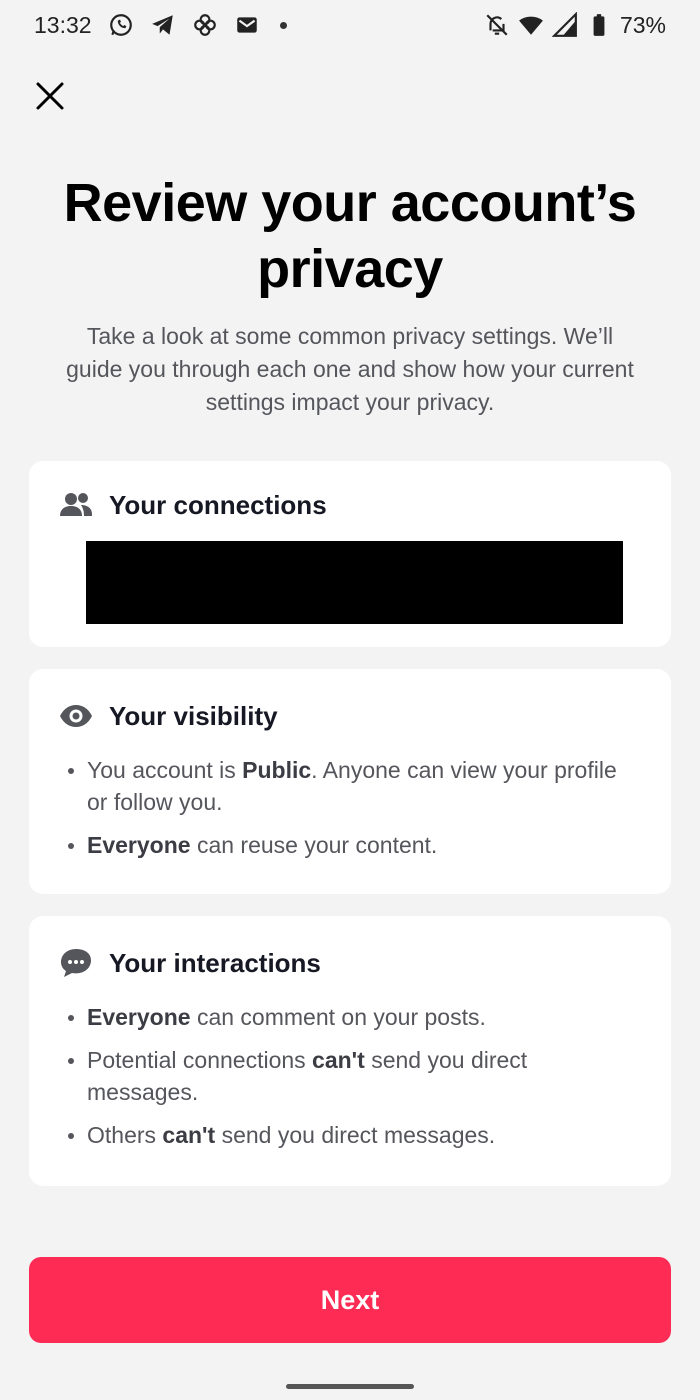 The image size is (700, 1400). Describe the element at coordinates (350, 716) in the screenshot. I see `visibility-card-header: Your visibility` at that location.